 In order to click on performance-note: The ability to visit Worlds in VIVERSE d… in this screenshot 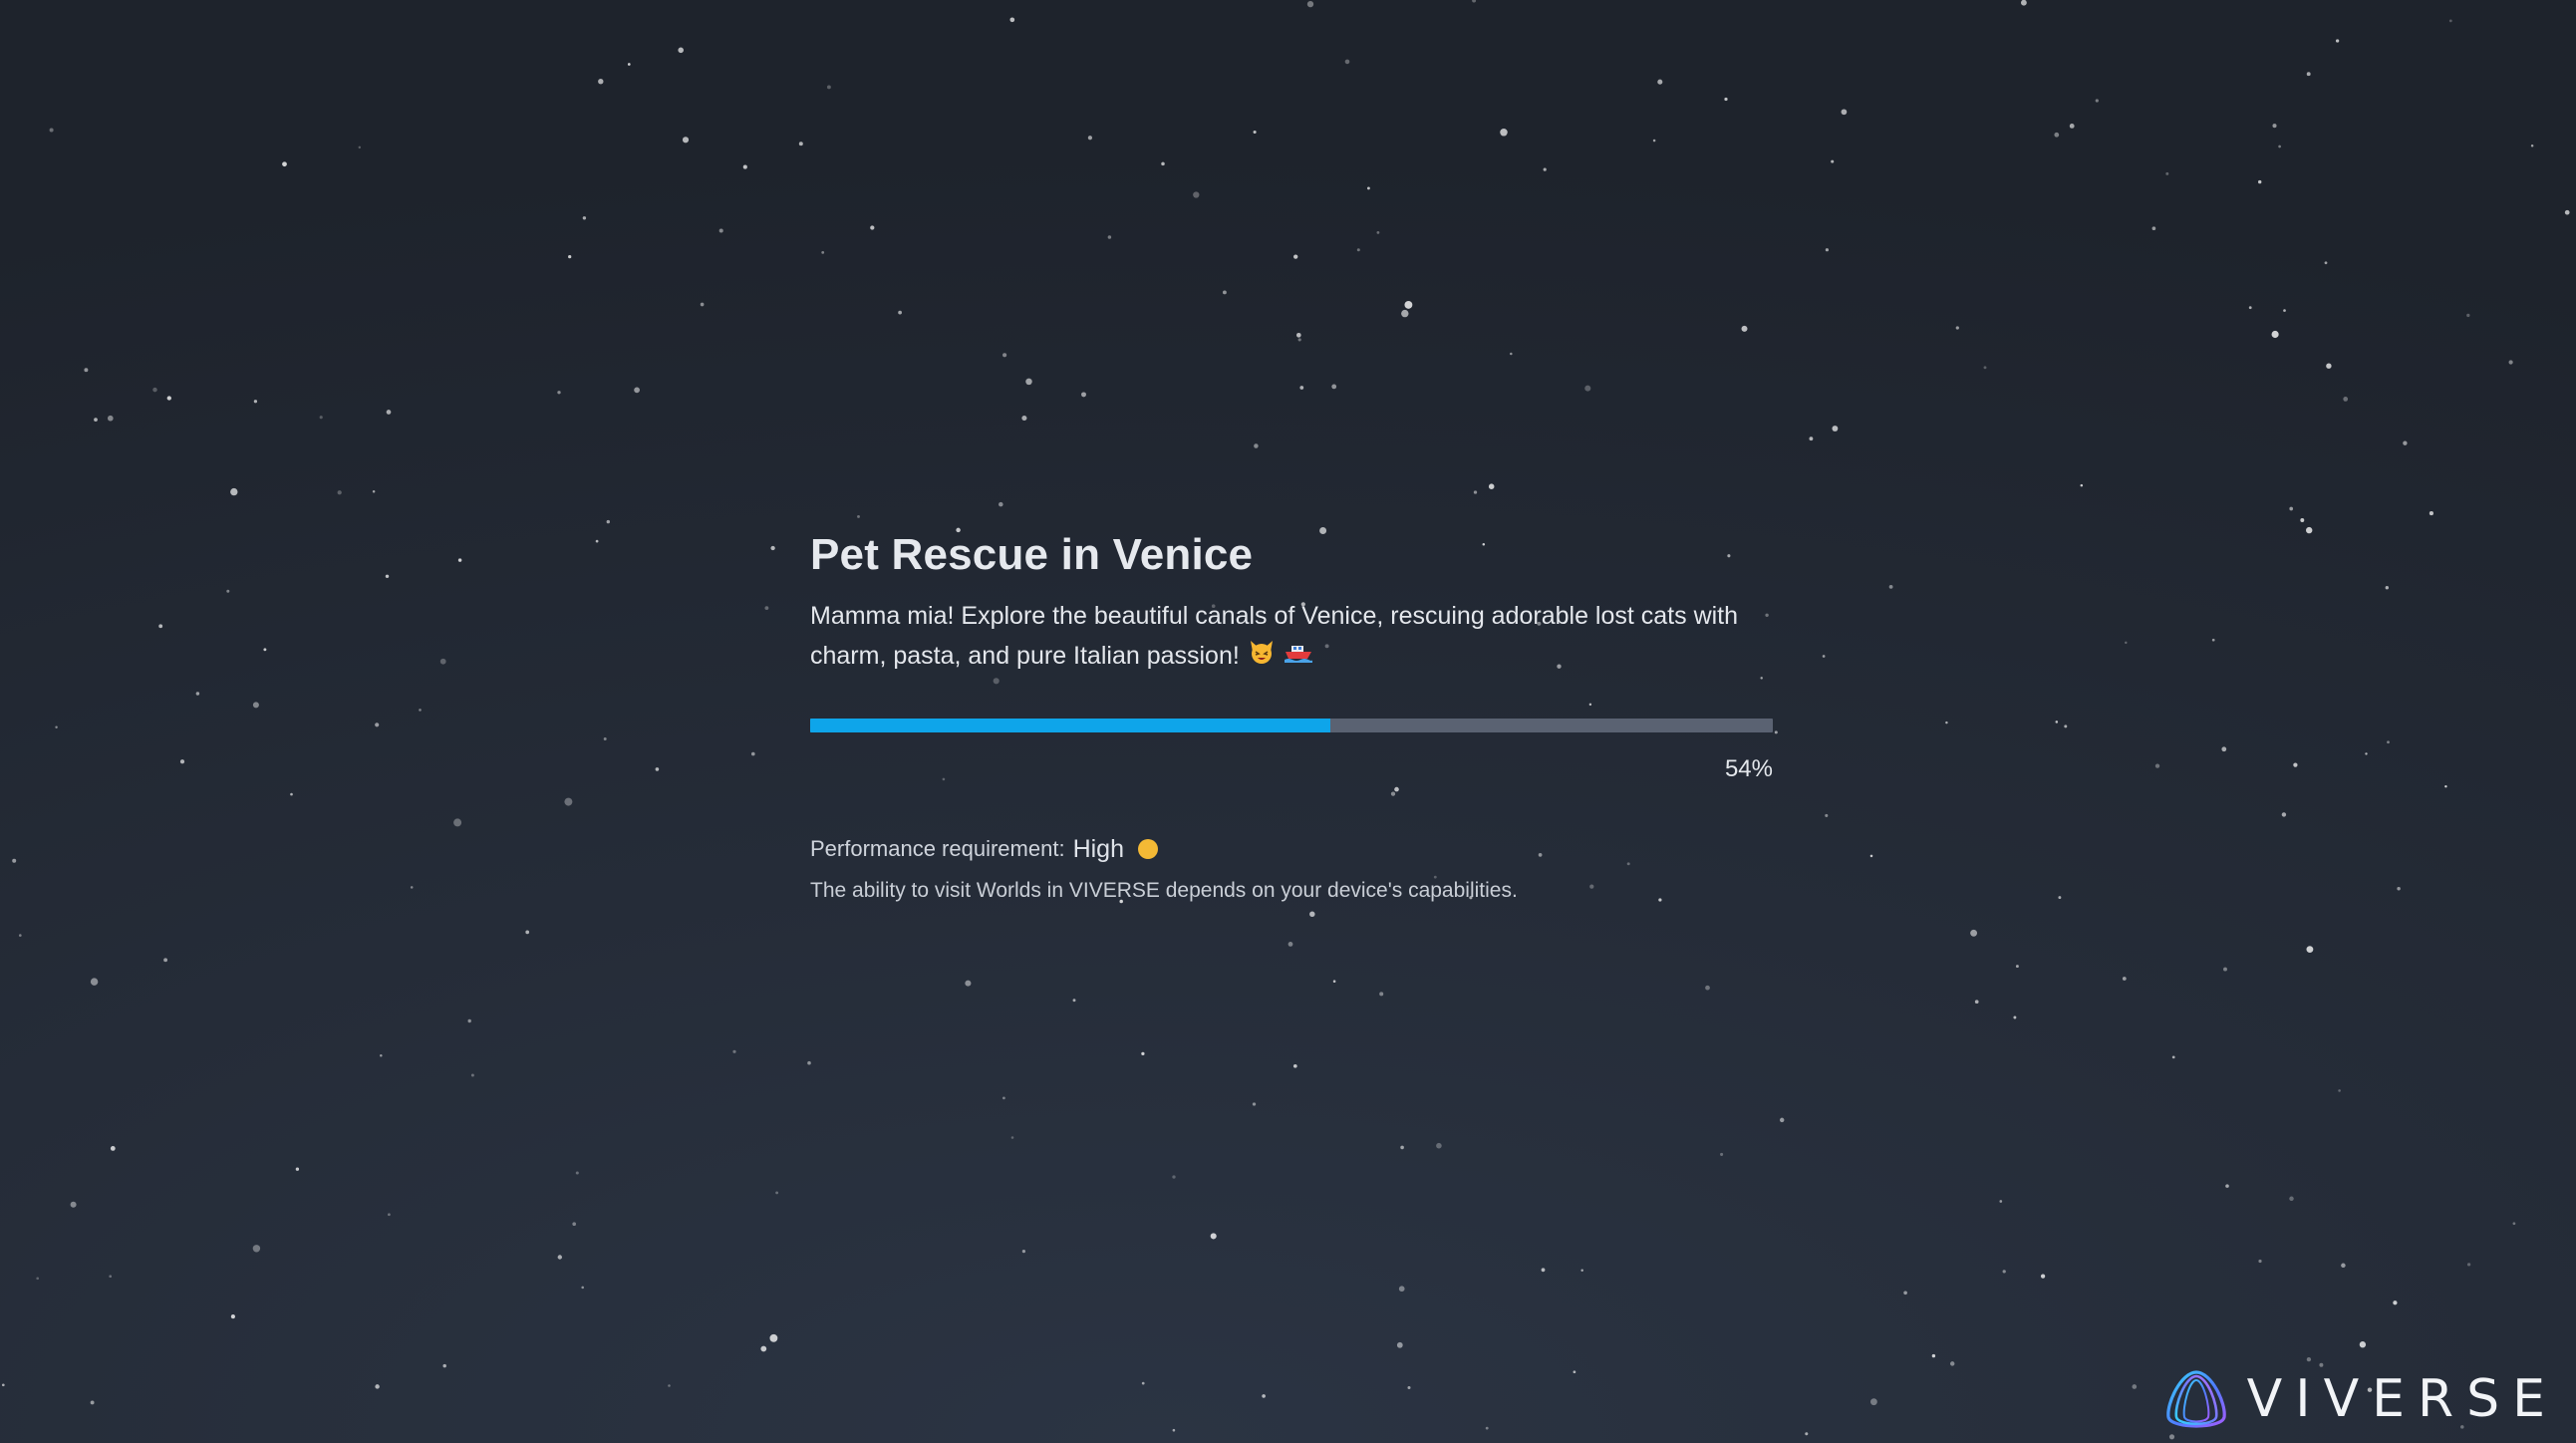, I will do `click(1164, 891)`.